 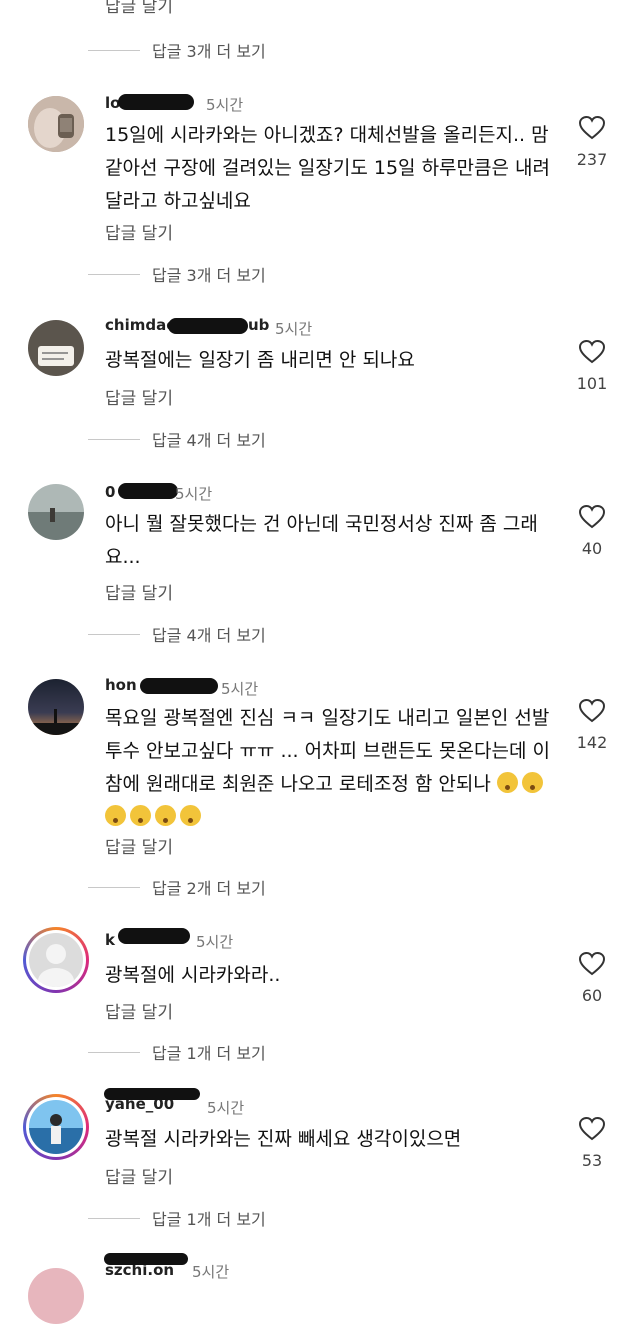 What do you see at coordinates (259, 325) in the screenshot?
I see `comment-username-tail: ub` at bounding box center [259, 325].